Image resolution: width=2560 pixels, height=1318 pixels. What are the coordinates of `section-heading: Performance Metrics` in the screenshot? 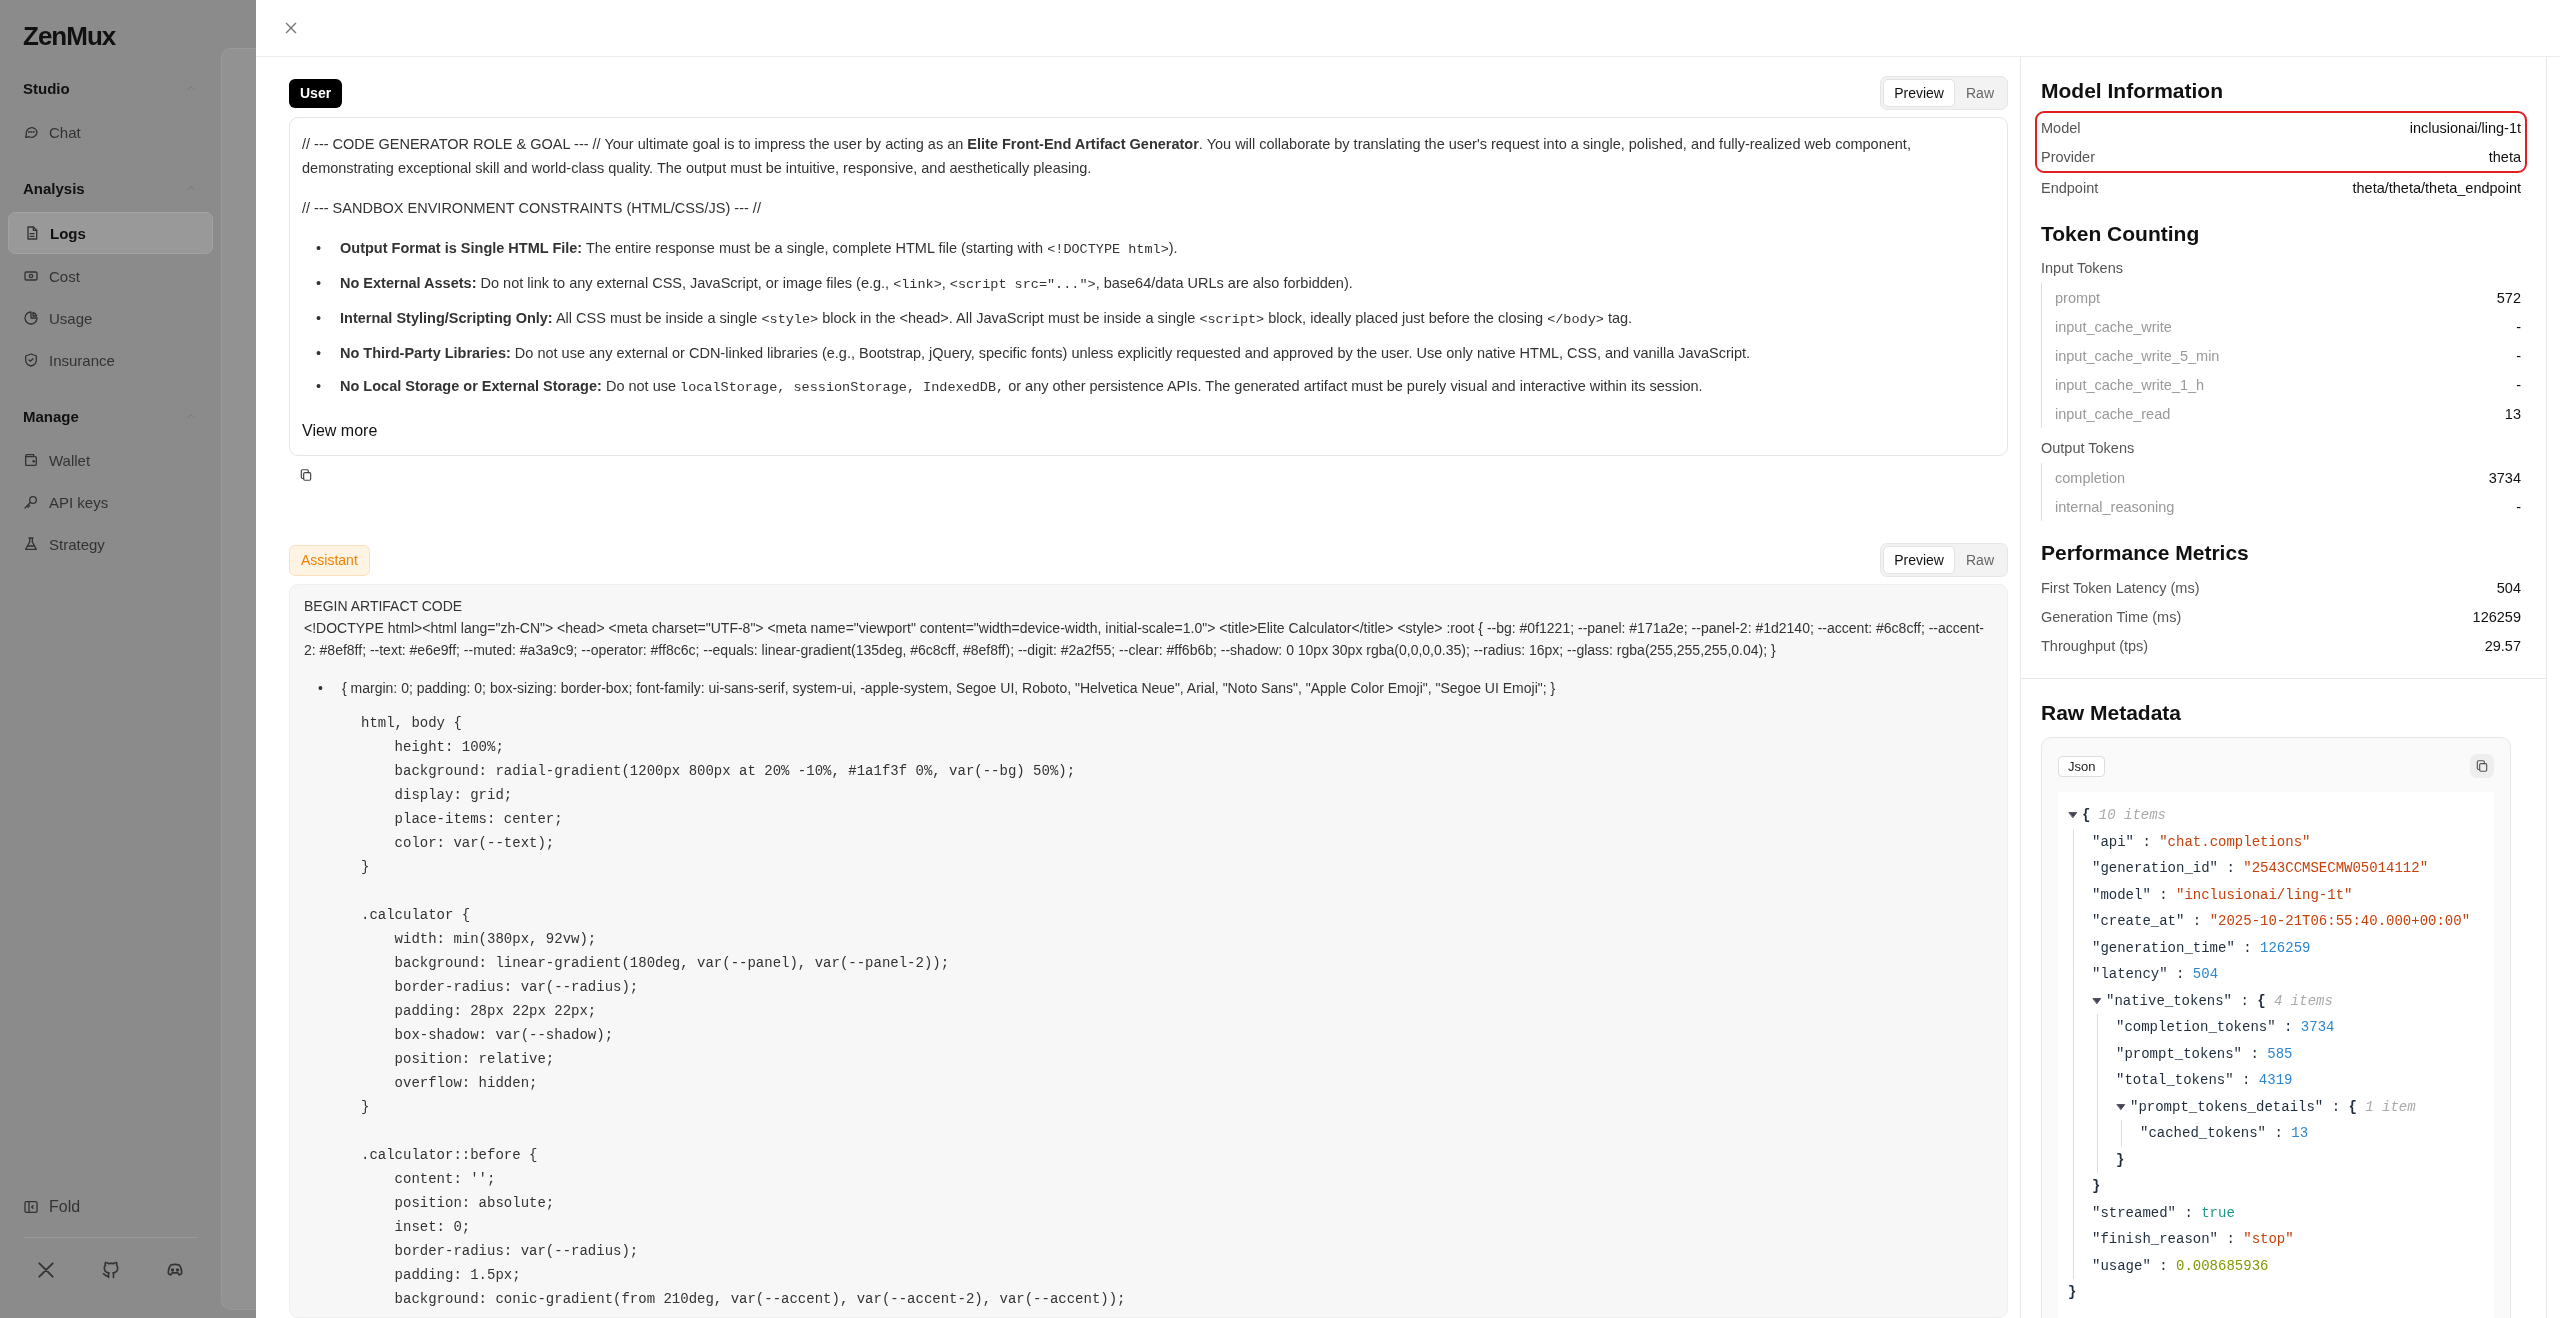 It's located at (2145, 553).